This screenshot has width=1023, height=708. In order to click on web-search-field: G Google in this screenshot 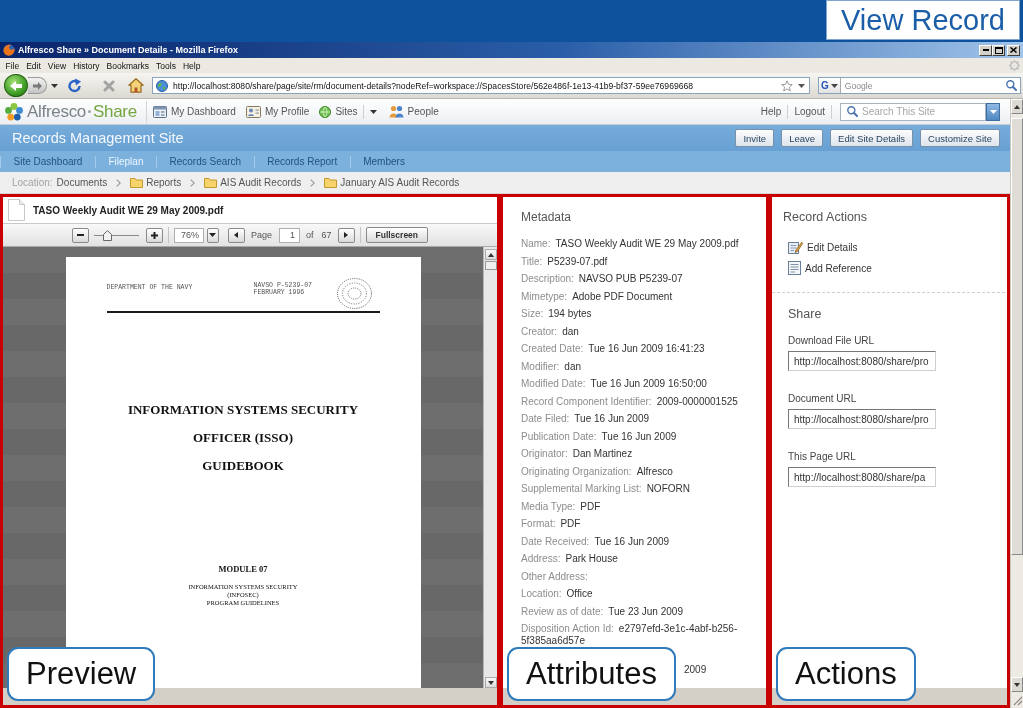, I will do `click(919, 85)`.